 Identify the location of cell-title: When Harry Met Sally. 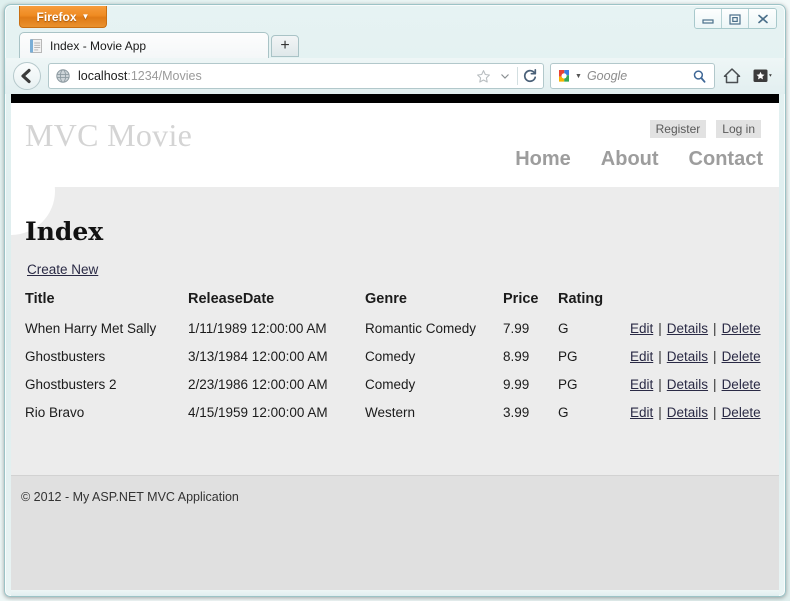
(91, 328).